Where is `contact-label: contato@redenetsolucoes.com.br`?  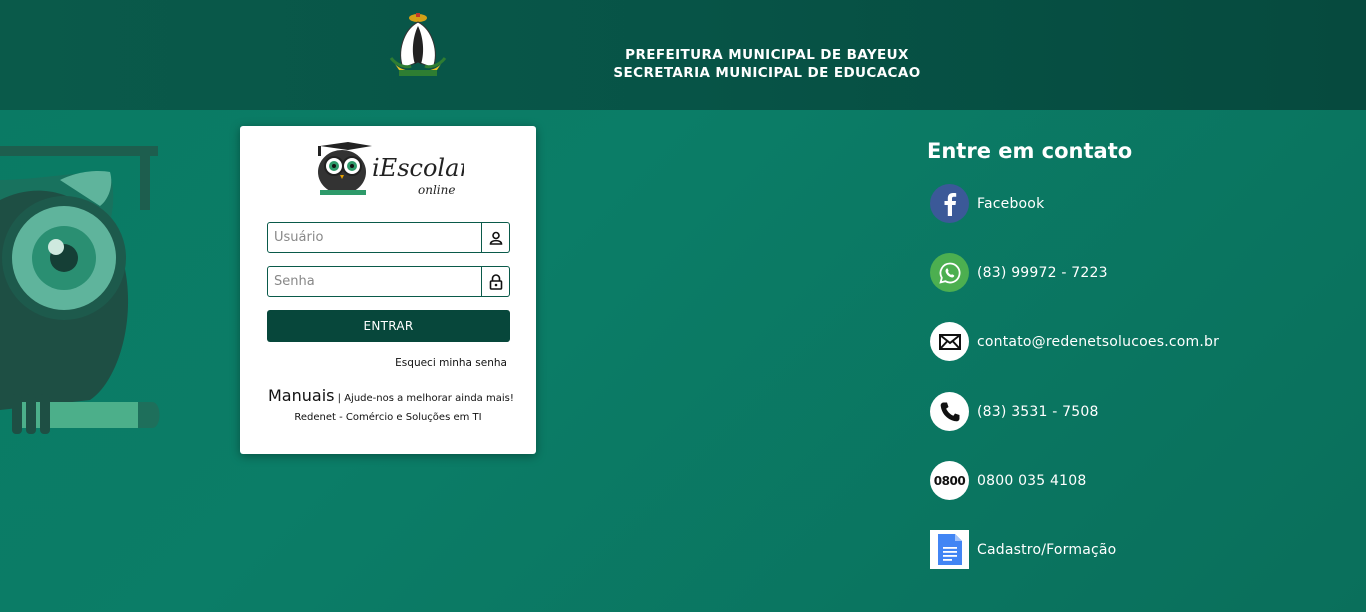 contact-label: contato@redenetsolucoes.com.br is located at coordinates (1098, 341).